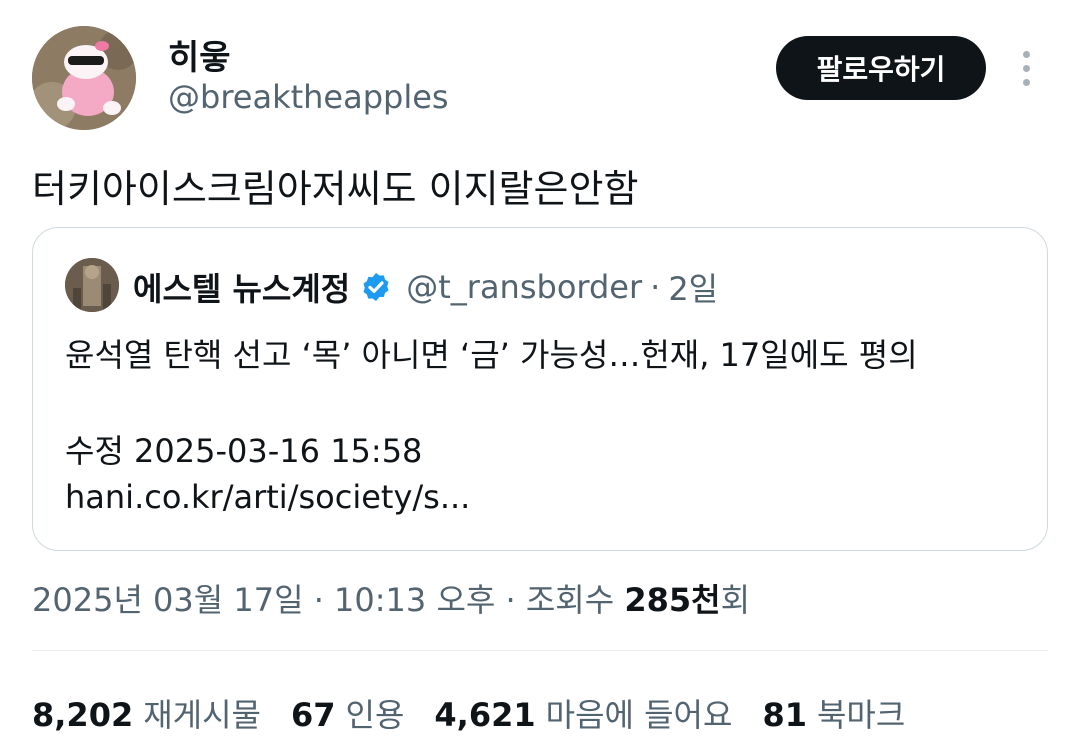  I want to click on quoted-avatar-image, so click(92, 285).